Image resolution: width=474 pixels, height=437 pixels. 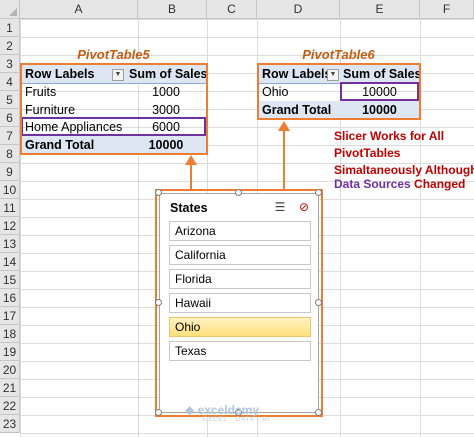 I want to click on row-header: 9, so click(x=10, y=172).